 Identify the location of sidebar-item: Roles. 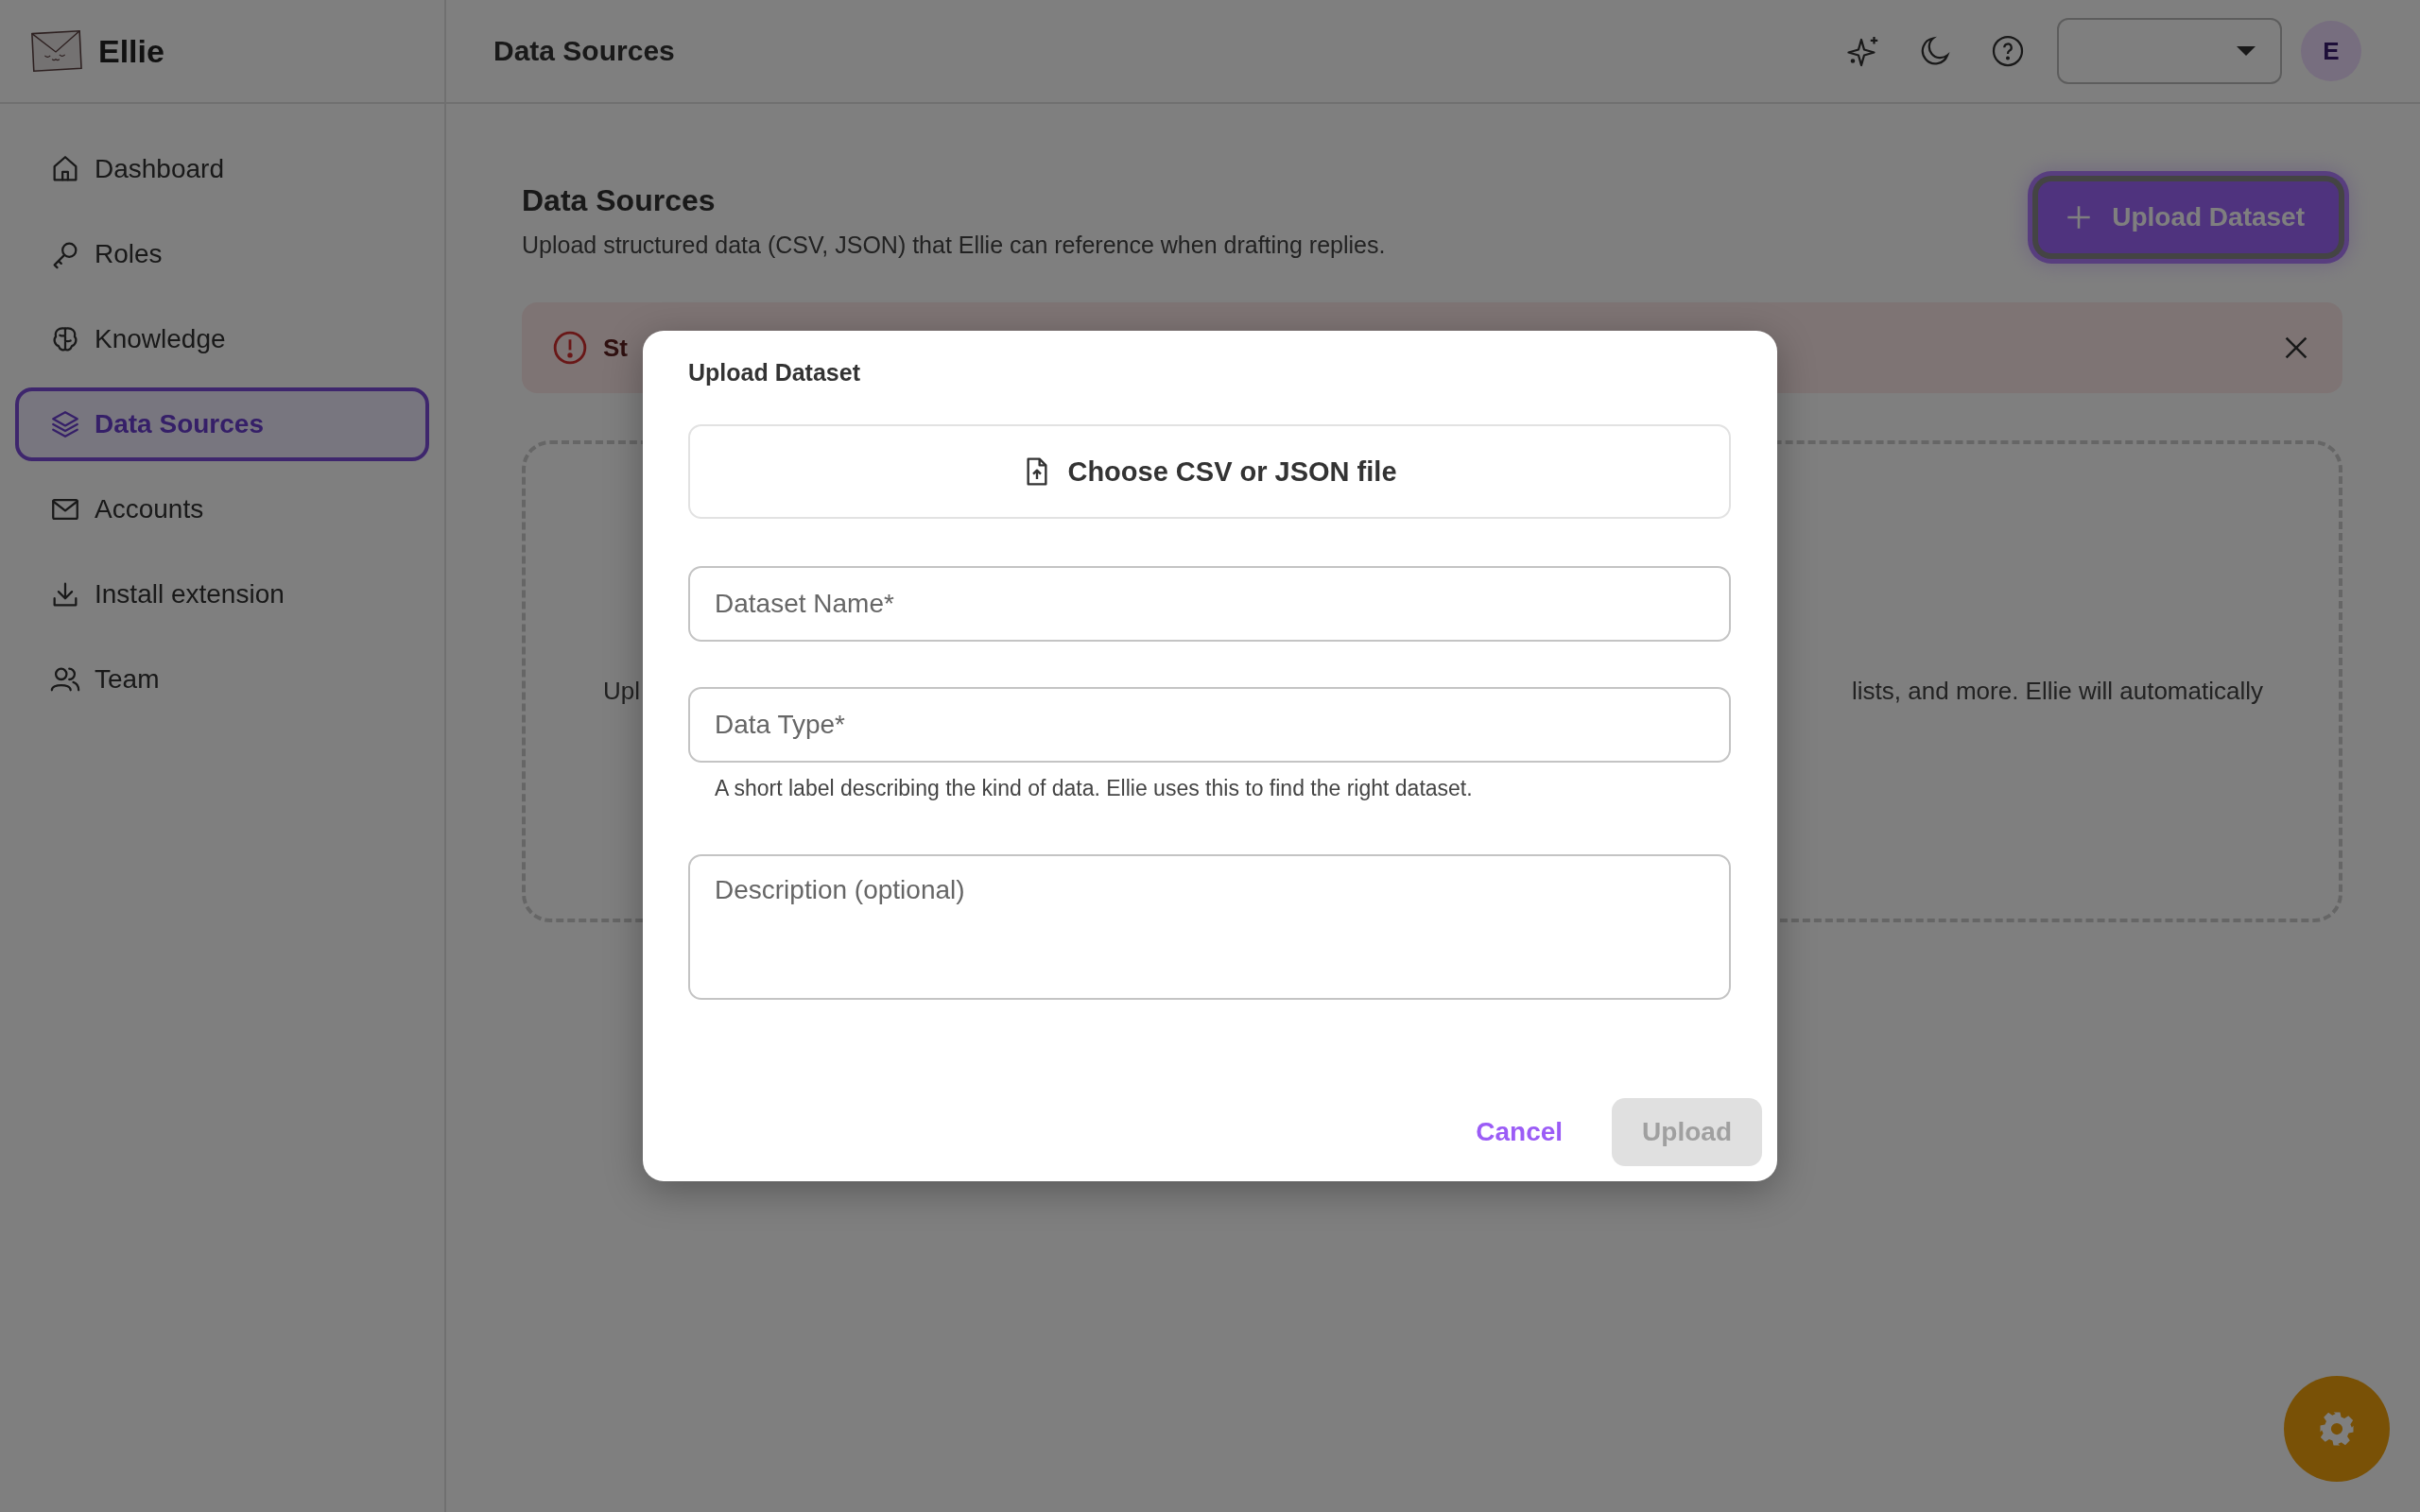
(222, 254).